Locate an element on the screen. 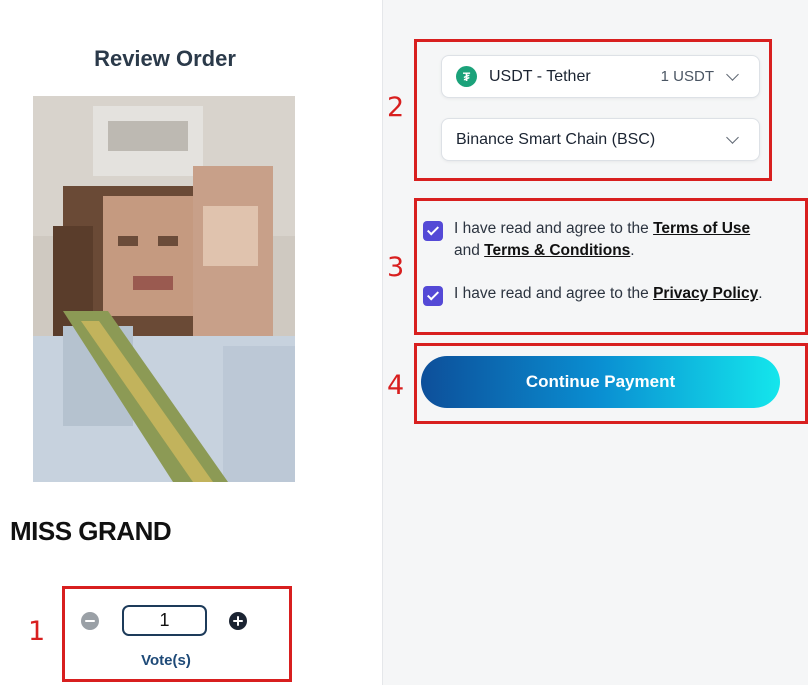 The height and width of the screenshot is (685, 808). annotation-number-3: 3 is located at coordinates (396, 267).